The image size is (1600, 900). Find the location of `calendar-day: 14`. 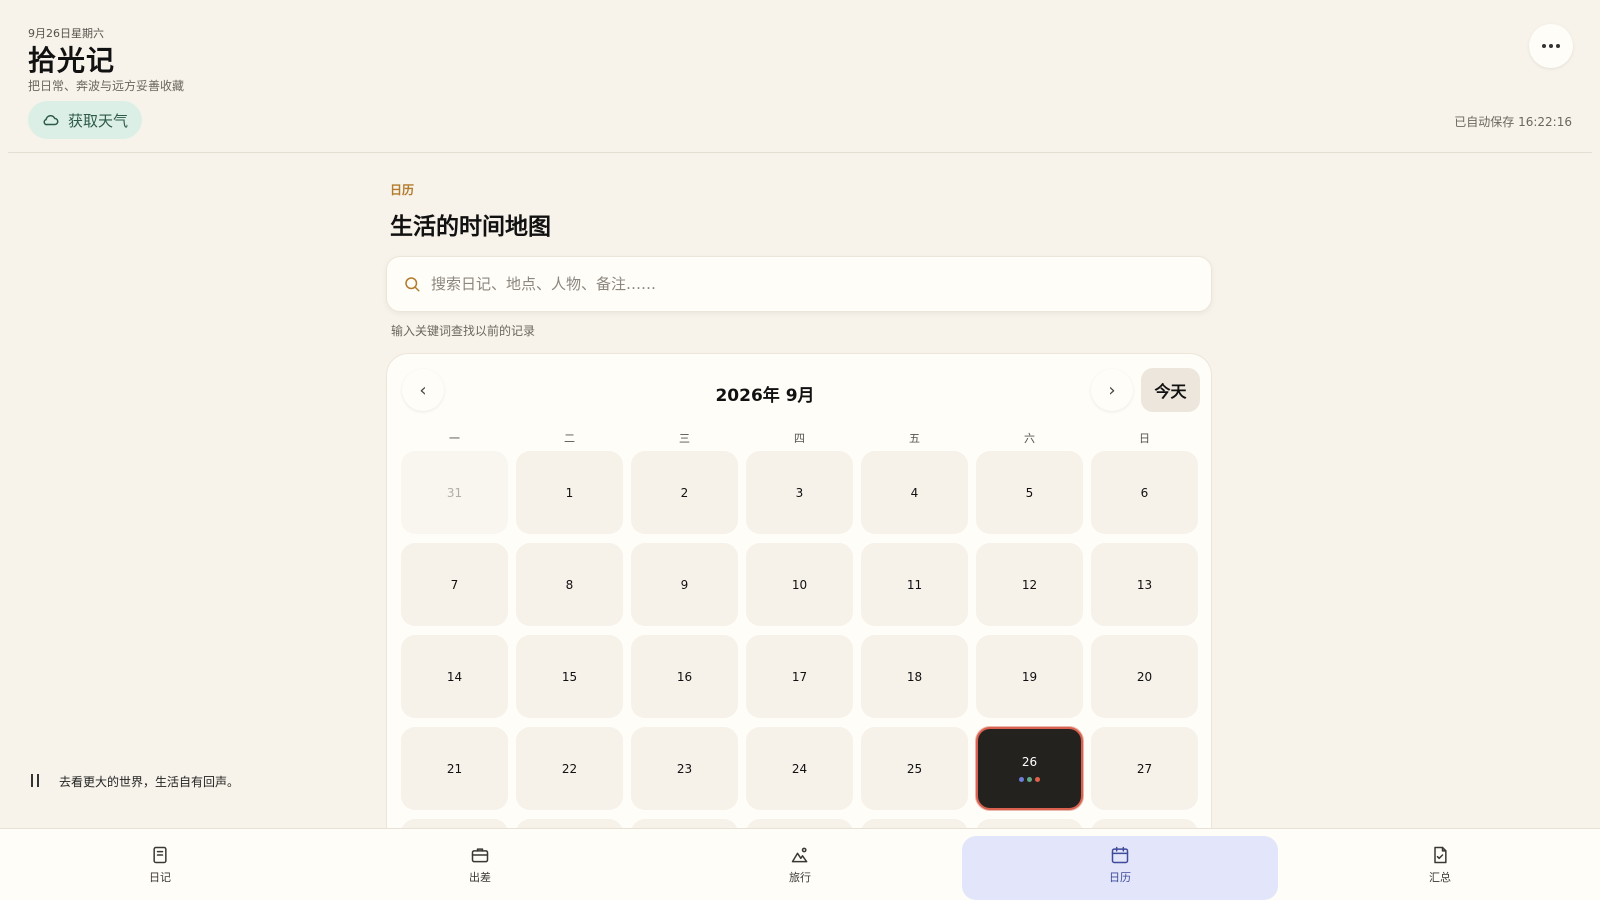

calendar-day: 14 is located at coordinates (454, 676).